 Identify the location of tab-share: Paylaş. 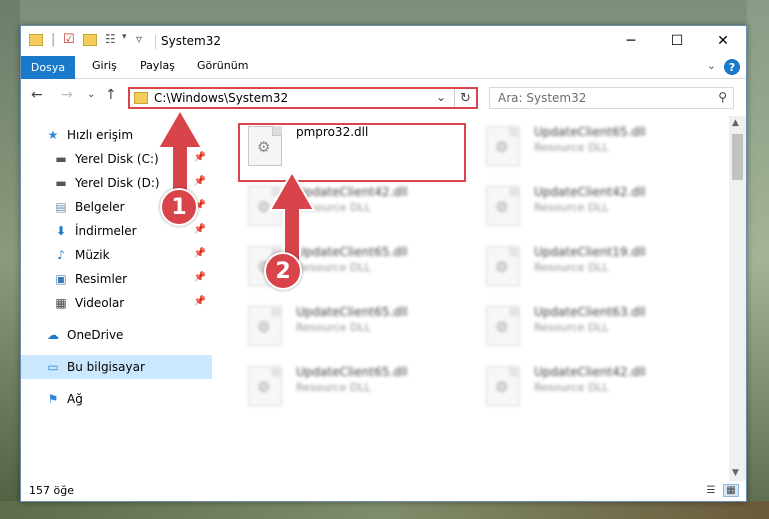
(157, 65).